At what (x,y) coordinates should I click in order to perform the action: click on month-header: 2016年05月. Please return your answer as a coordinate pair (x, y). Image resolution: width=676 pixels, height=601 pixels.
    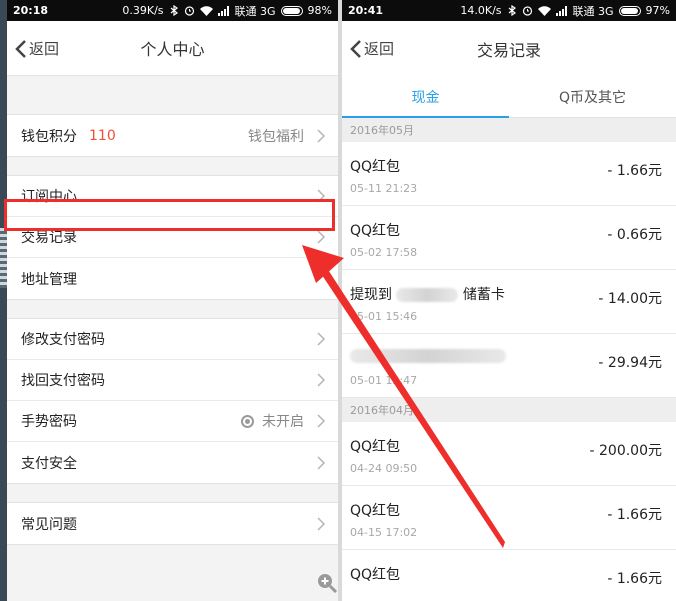
    Looking at the image, I should click on (509, 130).